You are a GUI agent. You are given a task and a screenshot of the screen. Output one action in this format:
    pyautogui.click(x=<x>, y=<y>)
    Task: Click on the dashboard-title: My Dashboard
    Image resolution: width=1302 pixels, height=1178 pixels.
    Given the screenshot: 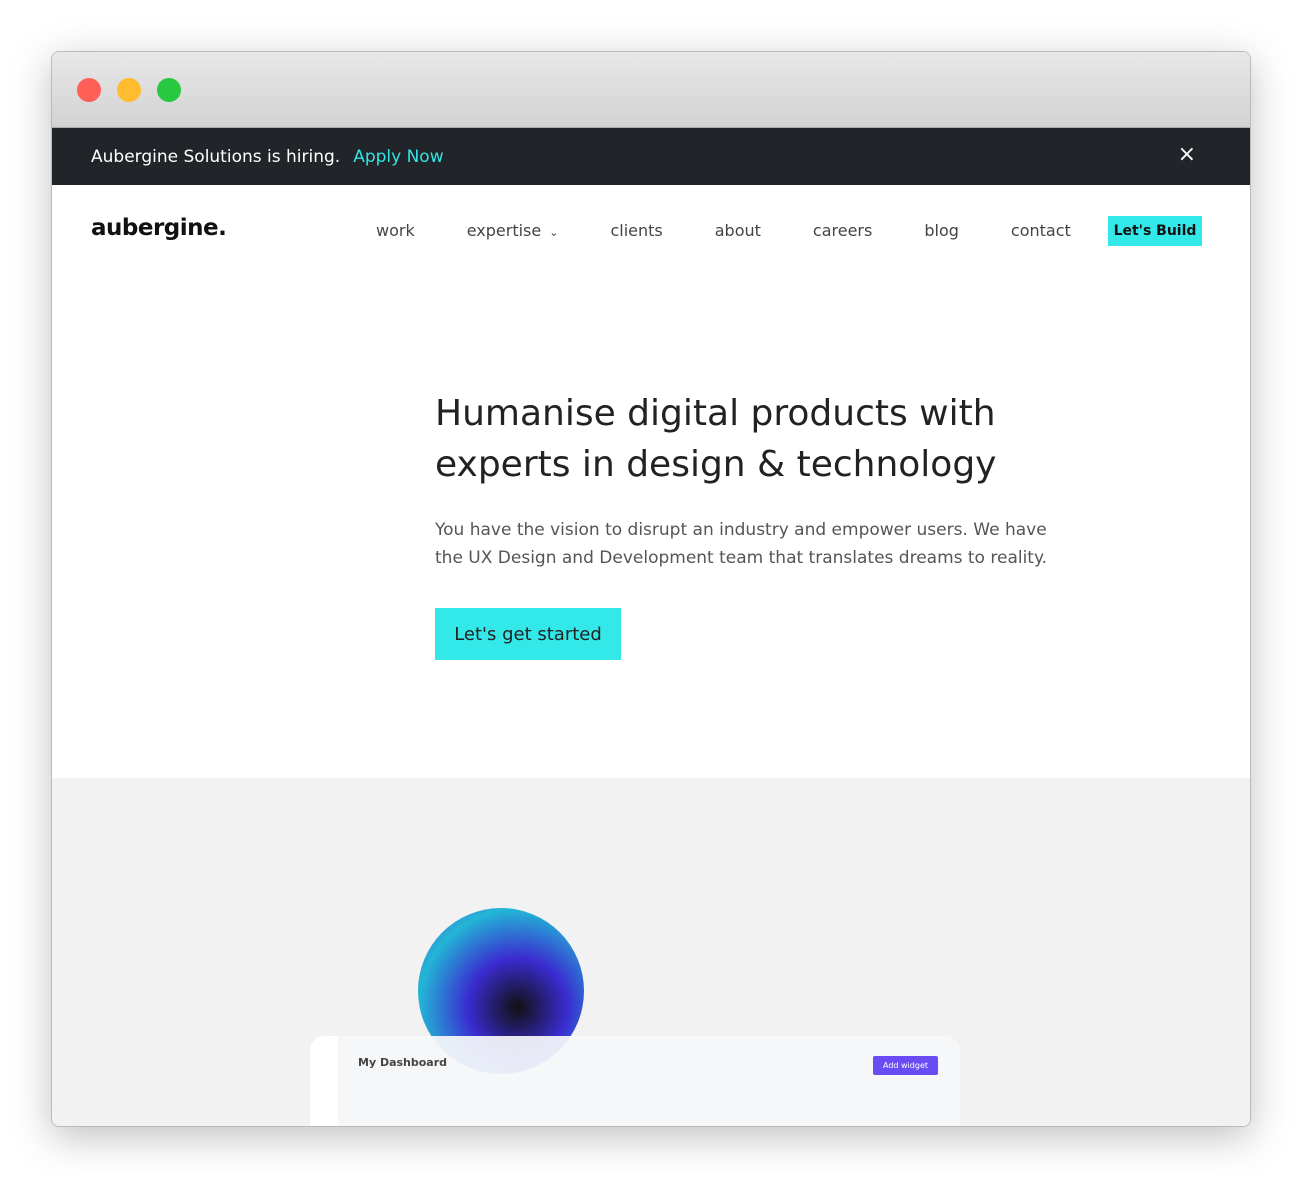 What is the action you would take?
    pyautogui.click(x=403, y=1062)
    